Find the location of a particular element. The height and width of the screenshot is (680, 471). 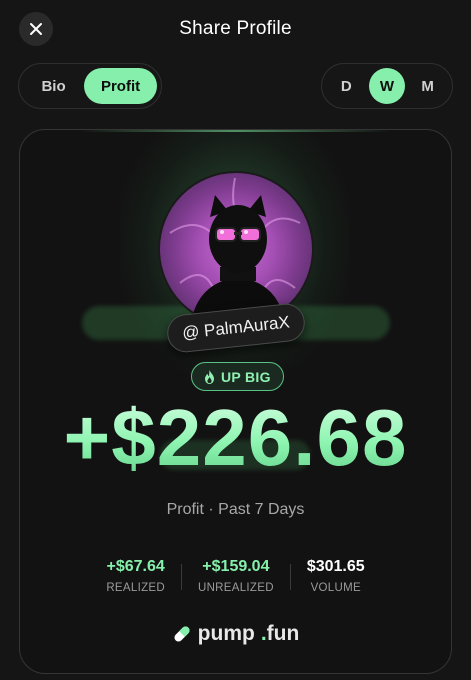

brand-name-b: fun is located at coordinates (283, 633).